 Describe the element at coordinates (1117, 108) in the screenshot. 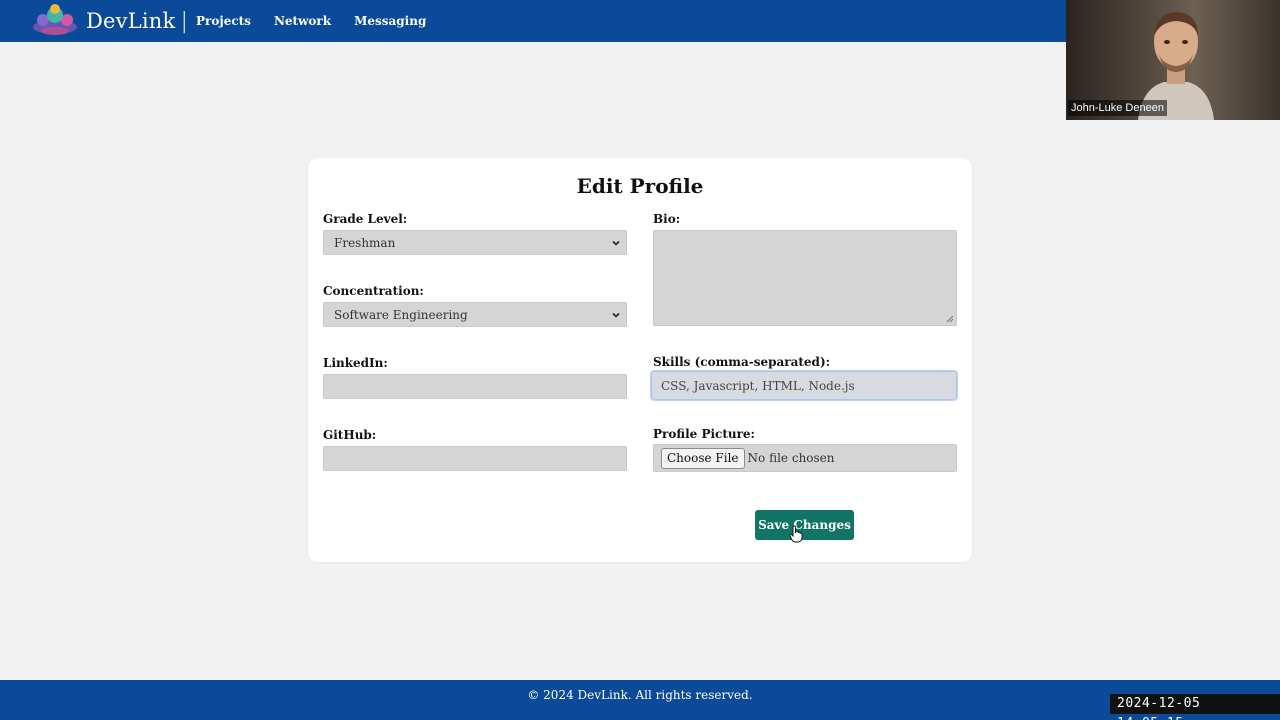

I see `participant-name-label: John-Luke Deneen` at that location.